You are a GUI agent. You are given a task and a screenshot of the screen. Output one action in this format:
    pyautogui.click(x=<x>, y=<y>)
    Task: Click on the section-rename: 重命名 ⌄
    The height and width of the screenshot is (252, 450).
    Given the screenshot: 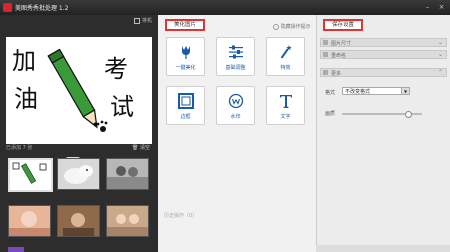 What is the action you would take?
    pyautogui.click(x=383, y=54)
    